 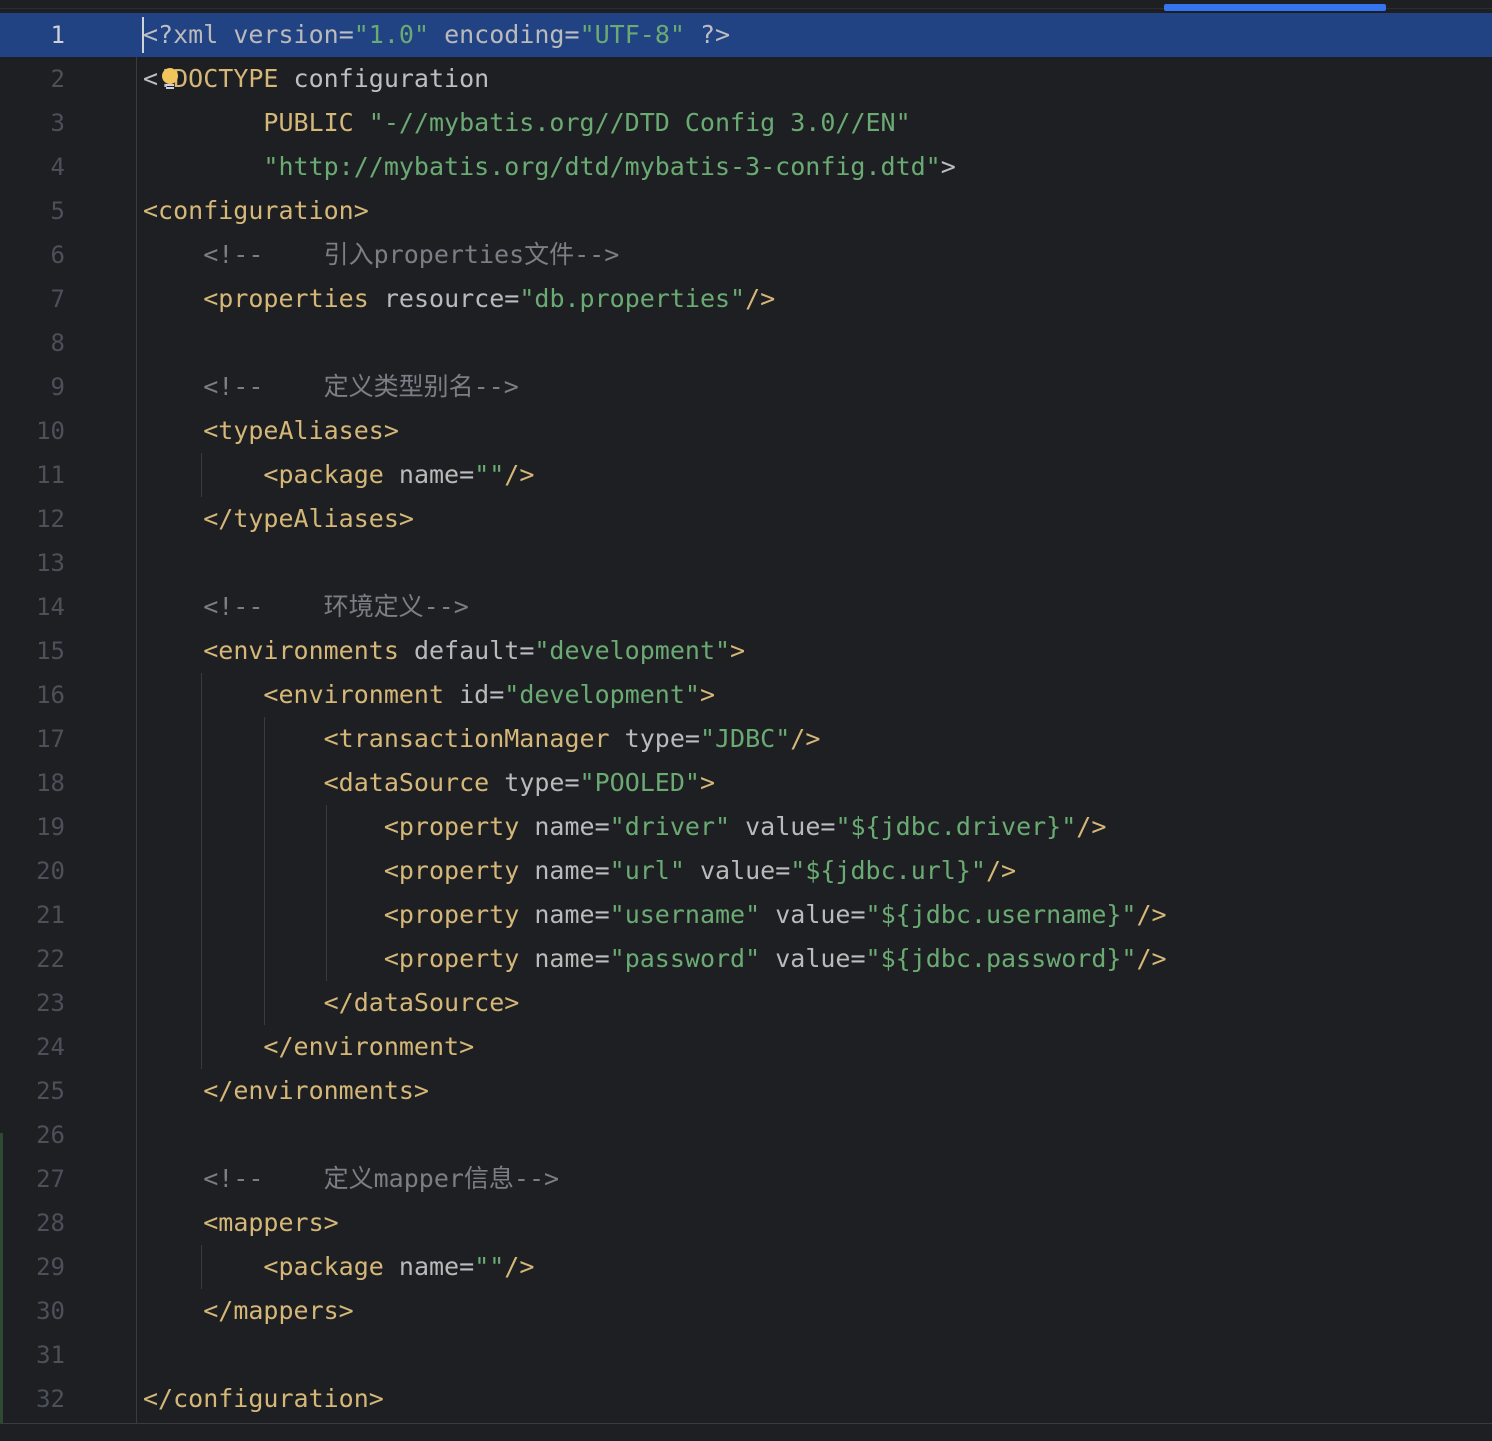 What do you see at coordinates (647, 870) in the screenshot?
I see `code-token: "url"` at bounding box center [647, 870].